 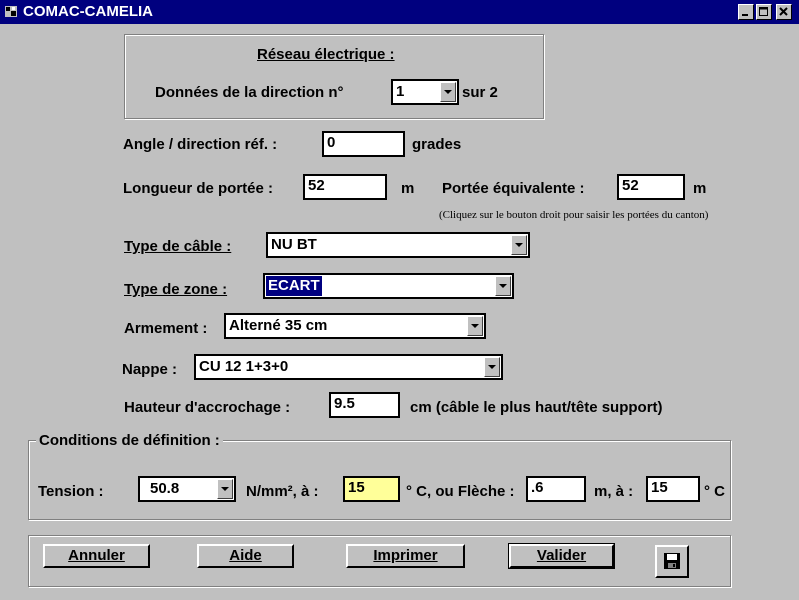 What do you see at coordinates (198, 188) in the screenshot?
I see `portee-label: Longueur de portée :` at bounding box center [198, 188].